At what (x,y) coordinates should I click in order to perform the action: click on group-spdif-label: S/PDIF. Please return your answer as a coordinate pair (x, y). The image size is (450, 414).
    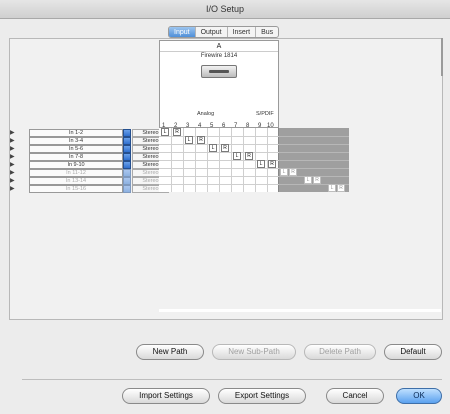
    Looking at the image, I should click on (265, 114).